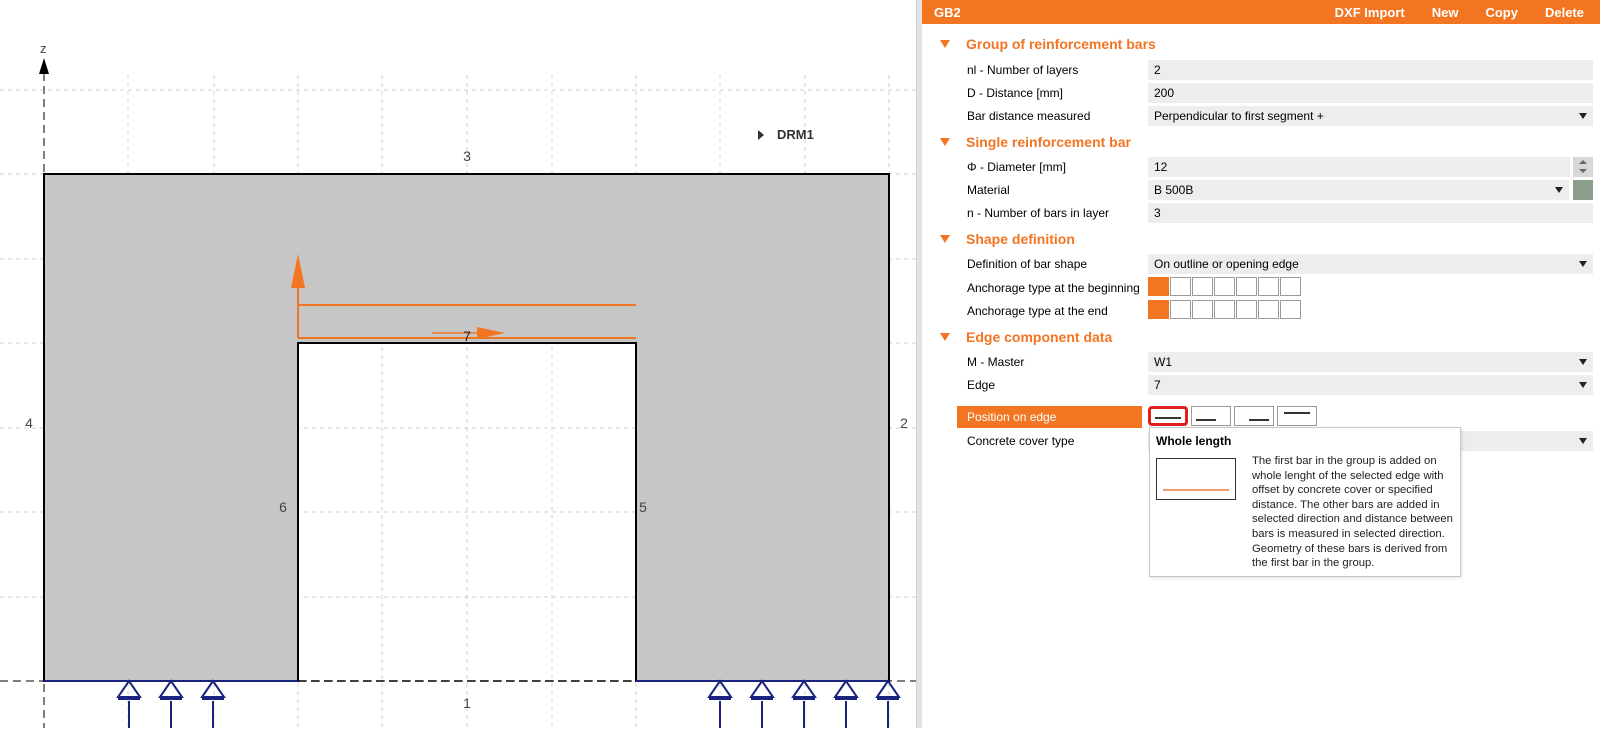  I want to click on row-position-options, so click(1261, 417).